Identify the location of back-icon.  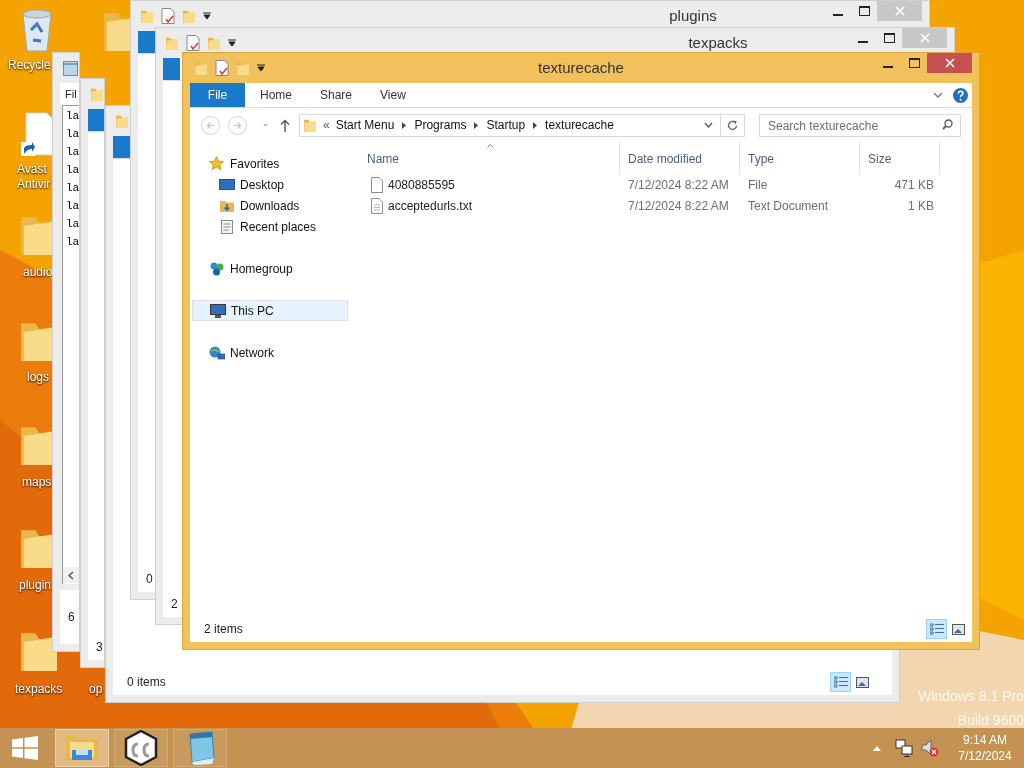
(210, 125).